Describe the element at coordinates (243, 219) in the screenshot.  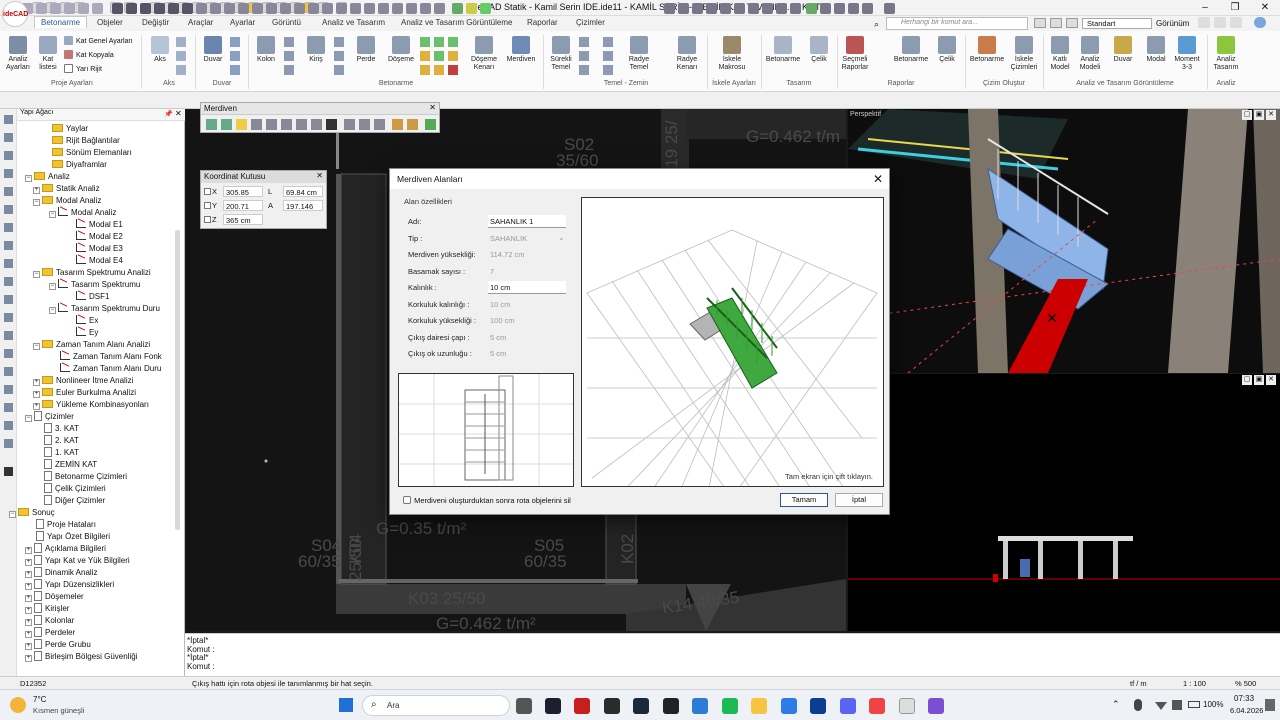
I see `coord-z-field: 365 cm` at that location.